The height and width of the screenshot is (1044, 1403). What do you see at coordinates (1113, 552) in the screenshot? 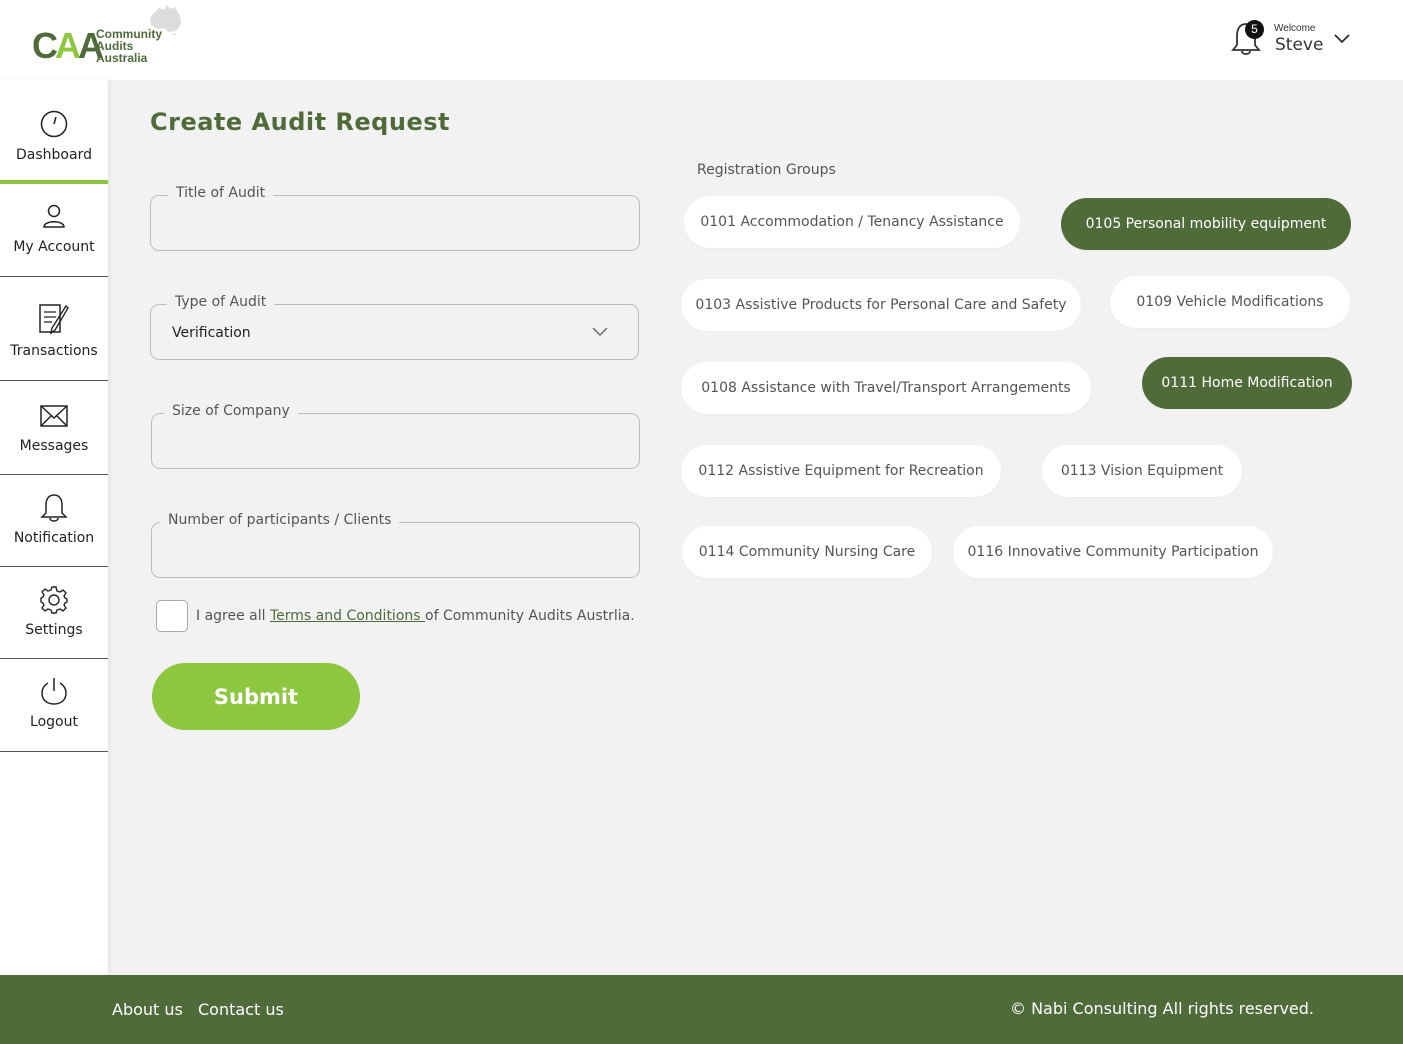
I see `registration-group-chip: 0116 Innovative Community Participation` at bounding box center [1113, 552].